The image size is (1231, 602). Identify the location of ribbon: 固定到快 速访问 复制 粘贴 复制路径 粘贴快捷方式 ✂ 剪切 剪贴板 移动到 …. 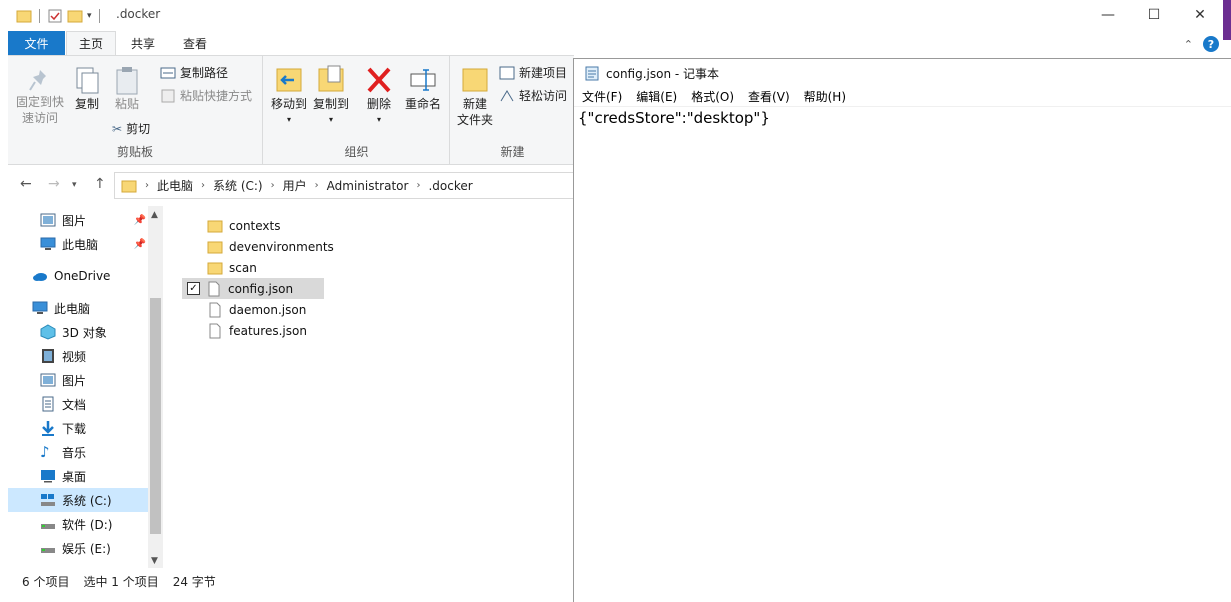
(291, 110).